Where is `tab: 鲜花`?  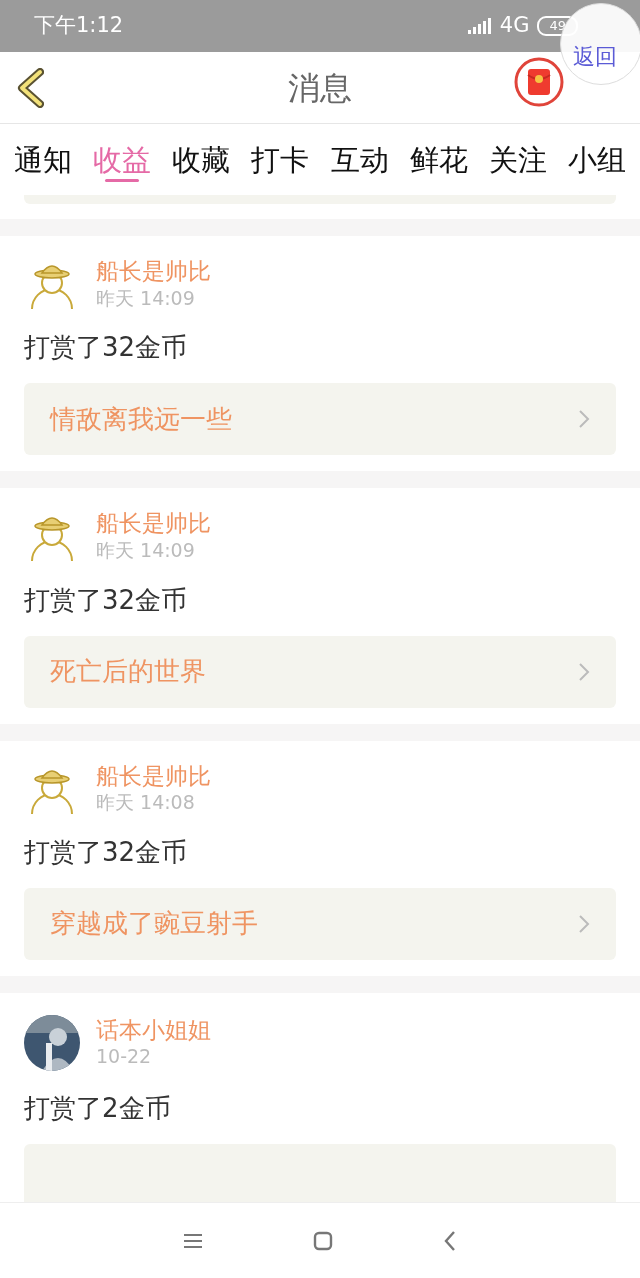
tab: 鲜花 is located at coordinates (438, 159).